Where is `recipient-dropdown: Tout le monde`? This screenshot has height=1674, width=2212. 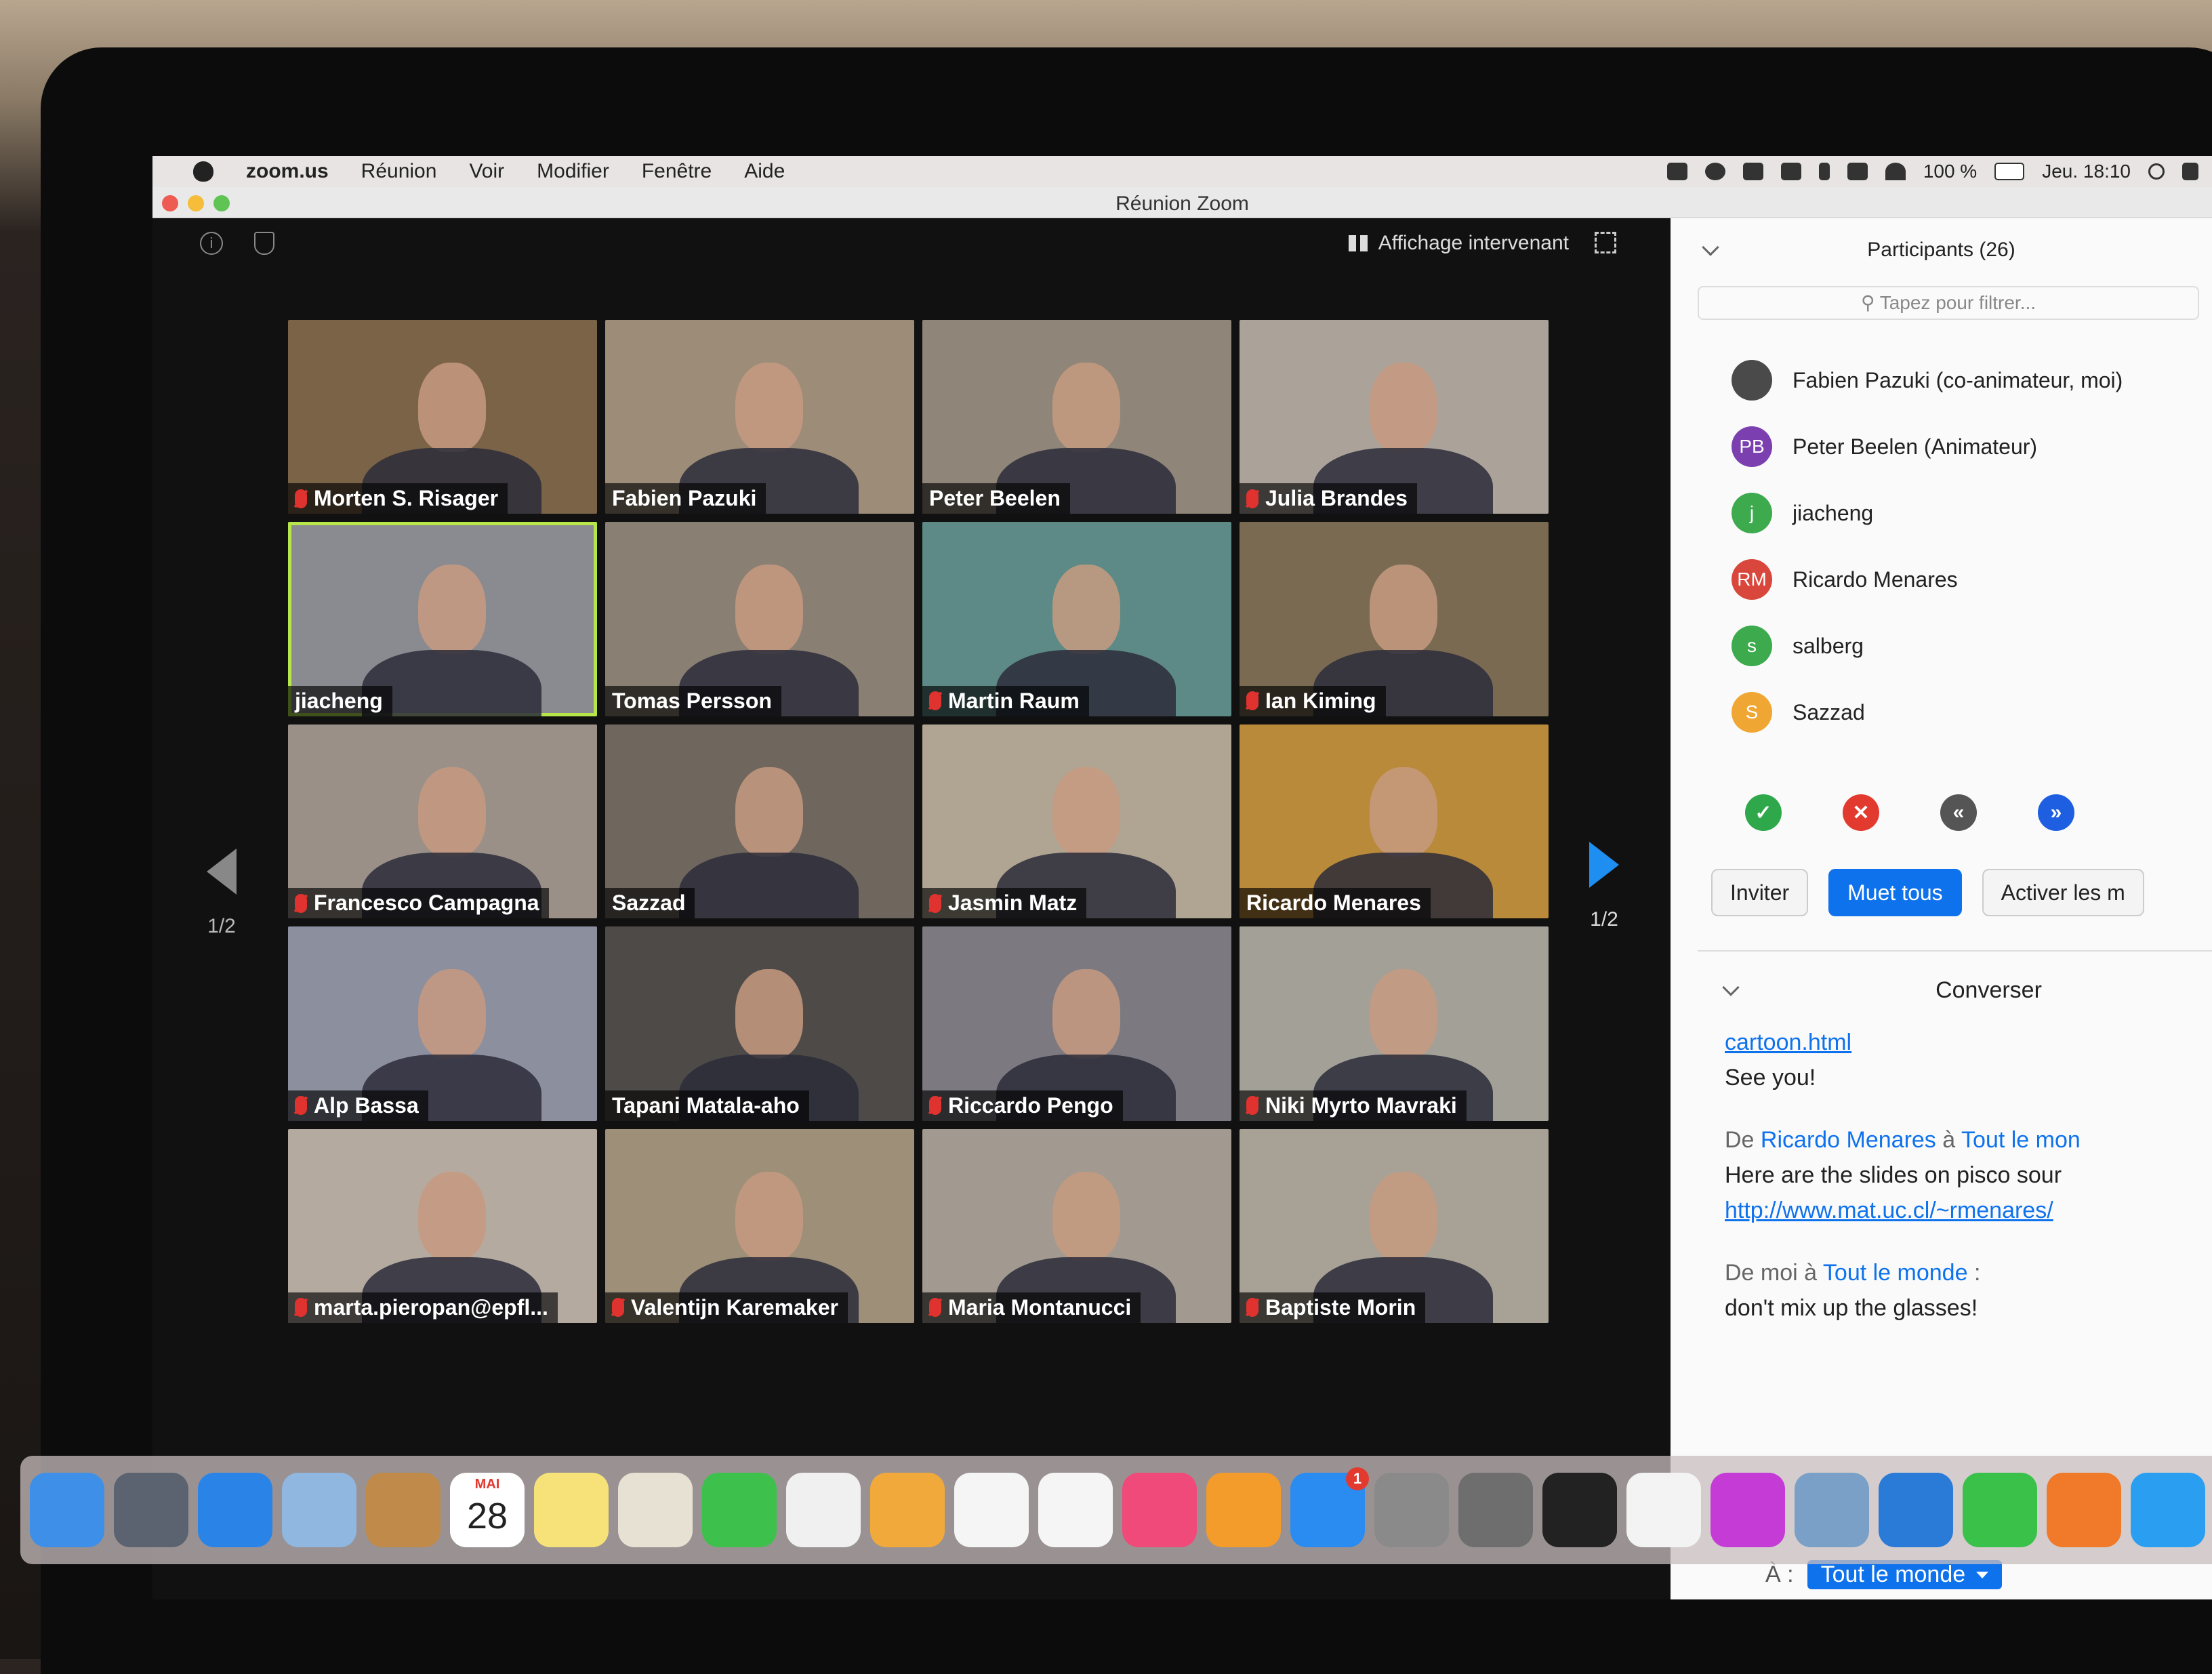 recipient-dropdown: Tout le monde is located at coordinates (1905, 1574).